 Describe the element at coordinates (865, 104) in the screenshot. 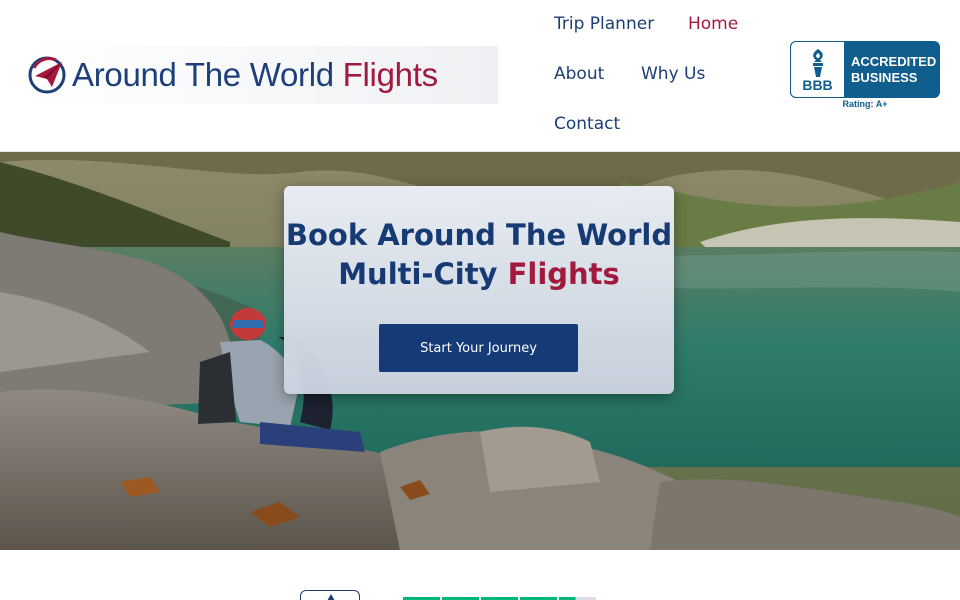

I see `bbb-rating: Rating: A+` at that location.